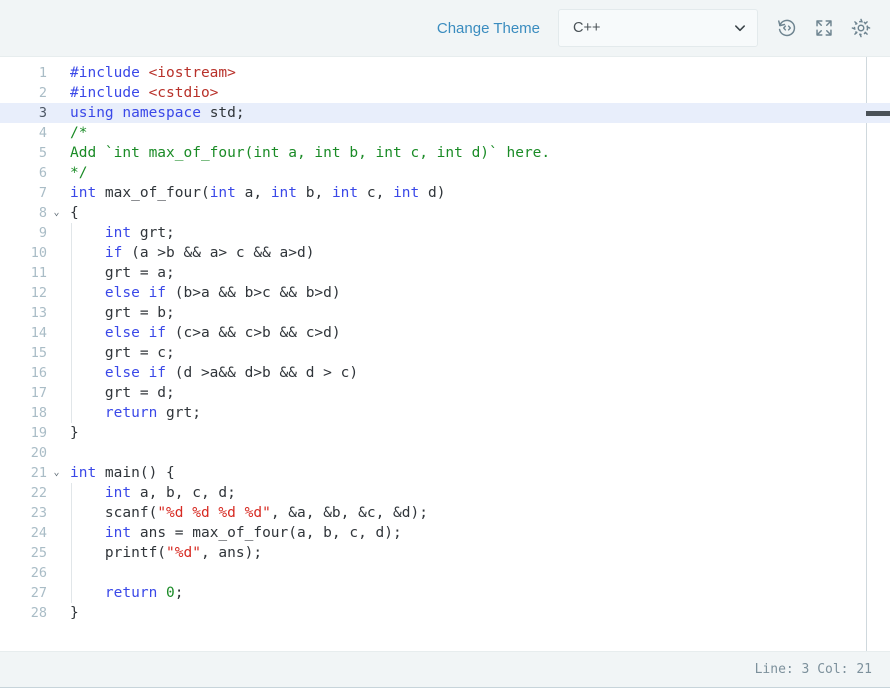 The image size is (890, 688). I want to click on code-line: 16 else if (d >a&& d>b && d > c), so click(445, 373).